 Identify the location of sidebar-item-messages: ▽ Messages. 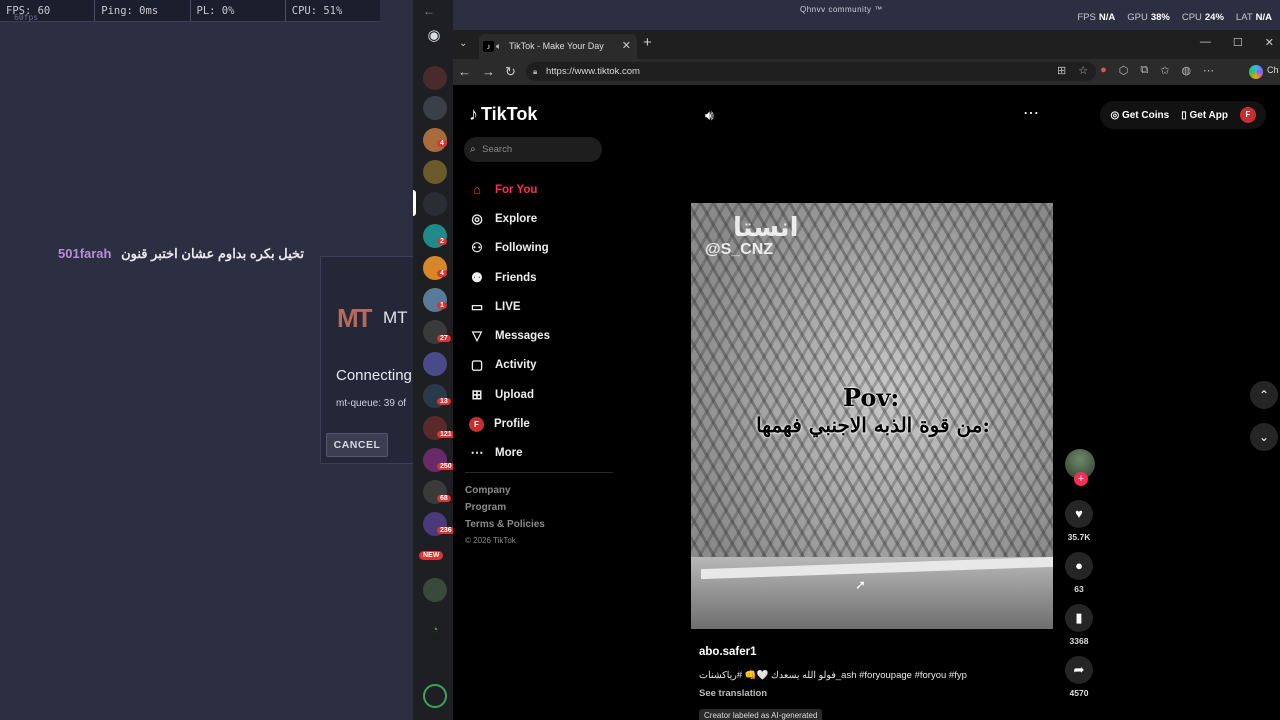
(508, 335).